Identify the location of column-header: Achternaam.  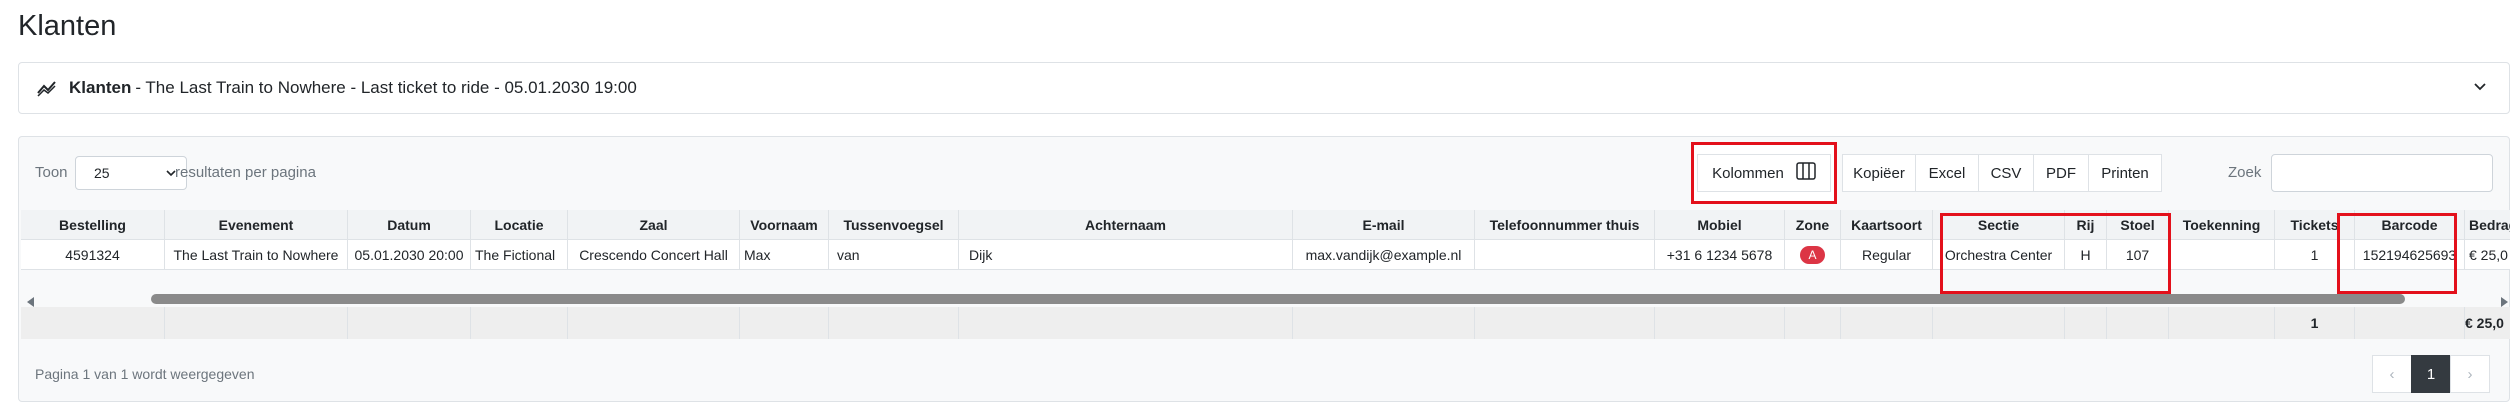
(1126, 225).